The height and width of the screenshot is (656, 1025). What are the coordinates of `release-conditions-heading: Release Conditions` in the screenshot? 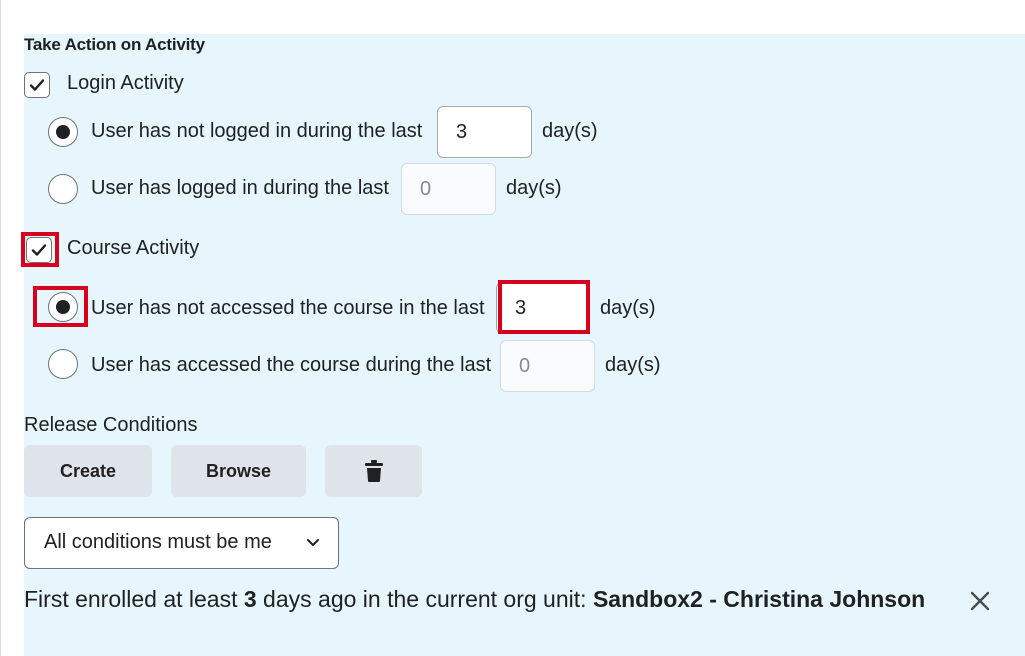 It's located at (111, 425).